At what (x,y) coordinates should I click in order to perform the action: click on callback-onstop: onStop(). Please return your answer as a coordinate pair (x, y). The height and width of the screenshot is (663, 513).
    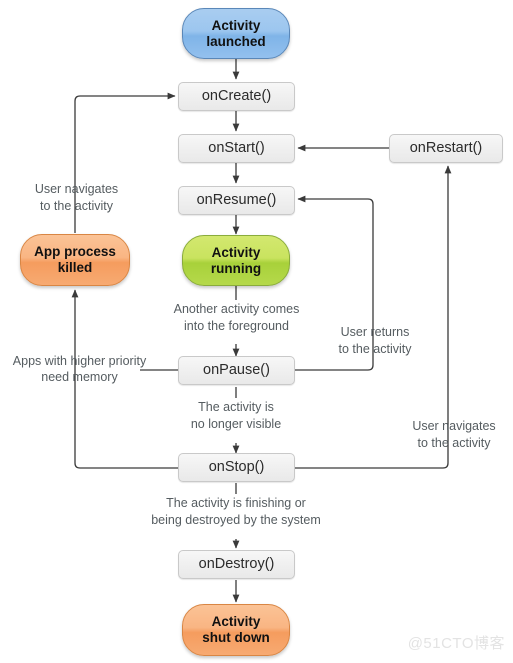
    Looking at the image, I should click on (236, 467).